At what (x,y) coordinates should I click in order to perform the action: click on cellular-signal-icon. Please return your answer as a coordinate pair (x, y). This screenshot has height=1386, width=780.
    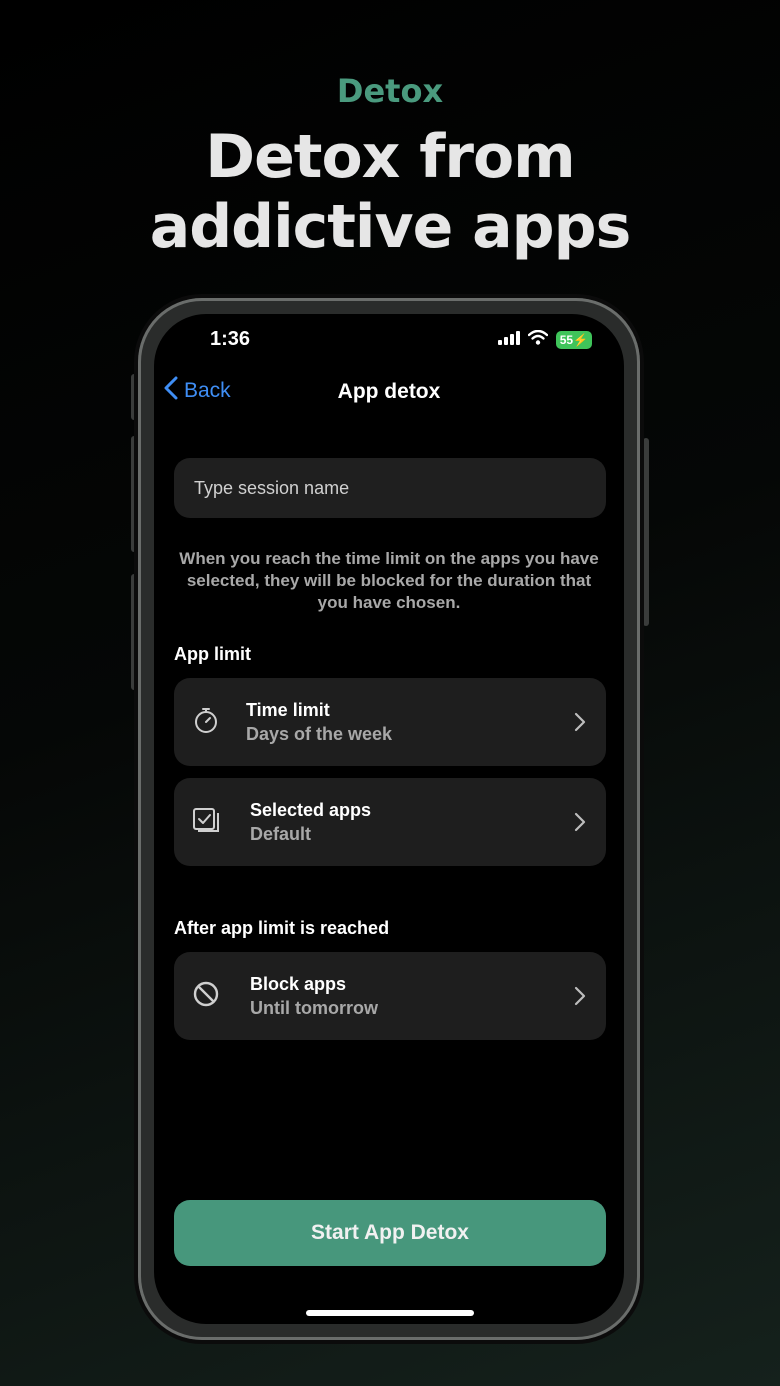
    Looking at the image, I should click on (508, 340).